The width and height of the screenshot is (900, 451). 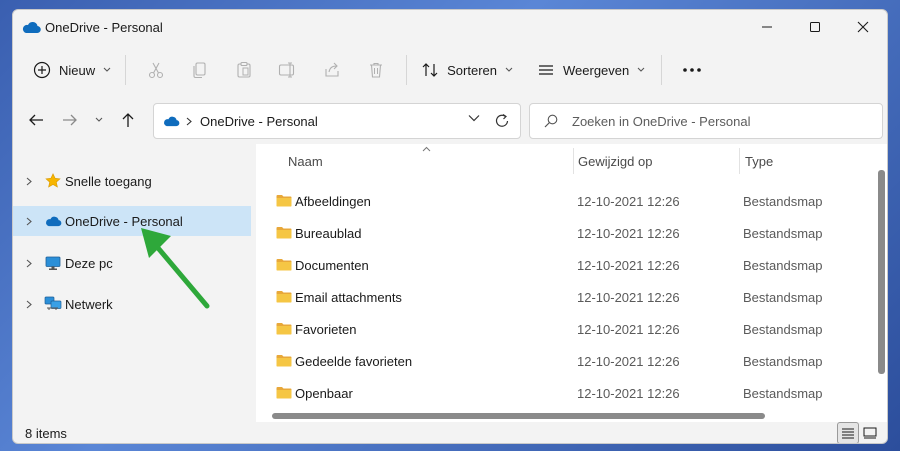 I want to click on window-title: OneDrive - Personal, so click(x=104, y=27).